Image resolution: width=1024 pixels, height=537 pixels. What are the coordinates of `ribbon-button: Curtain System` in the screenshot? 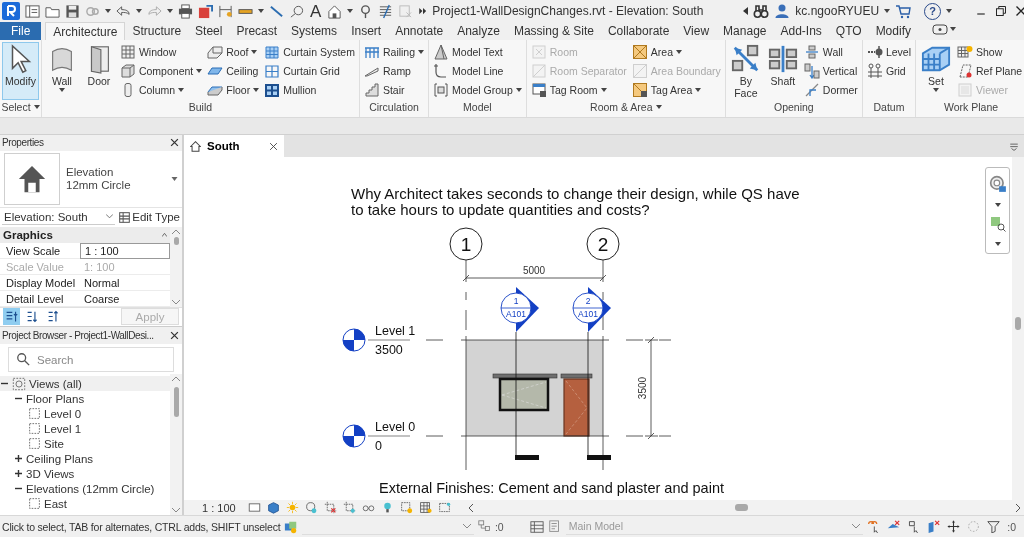 It's located at (309, 51).